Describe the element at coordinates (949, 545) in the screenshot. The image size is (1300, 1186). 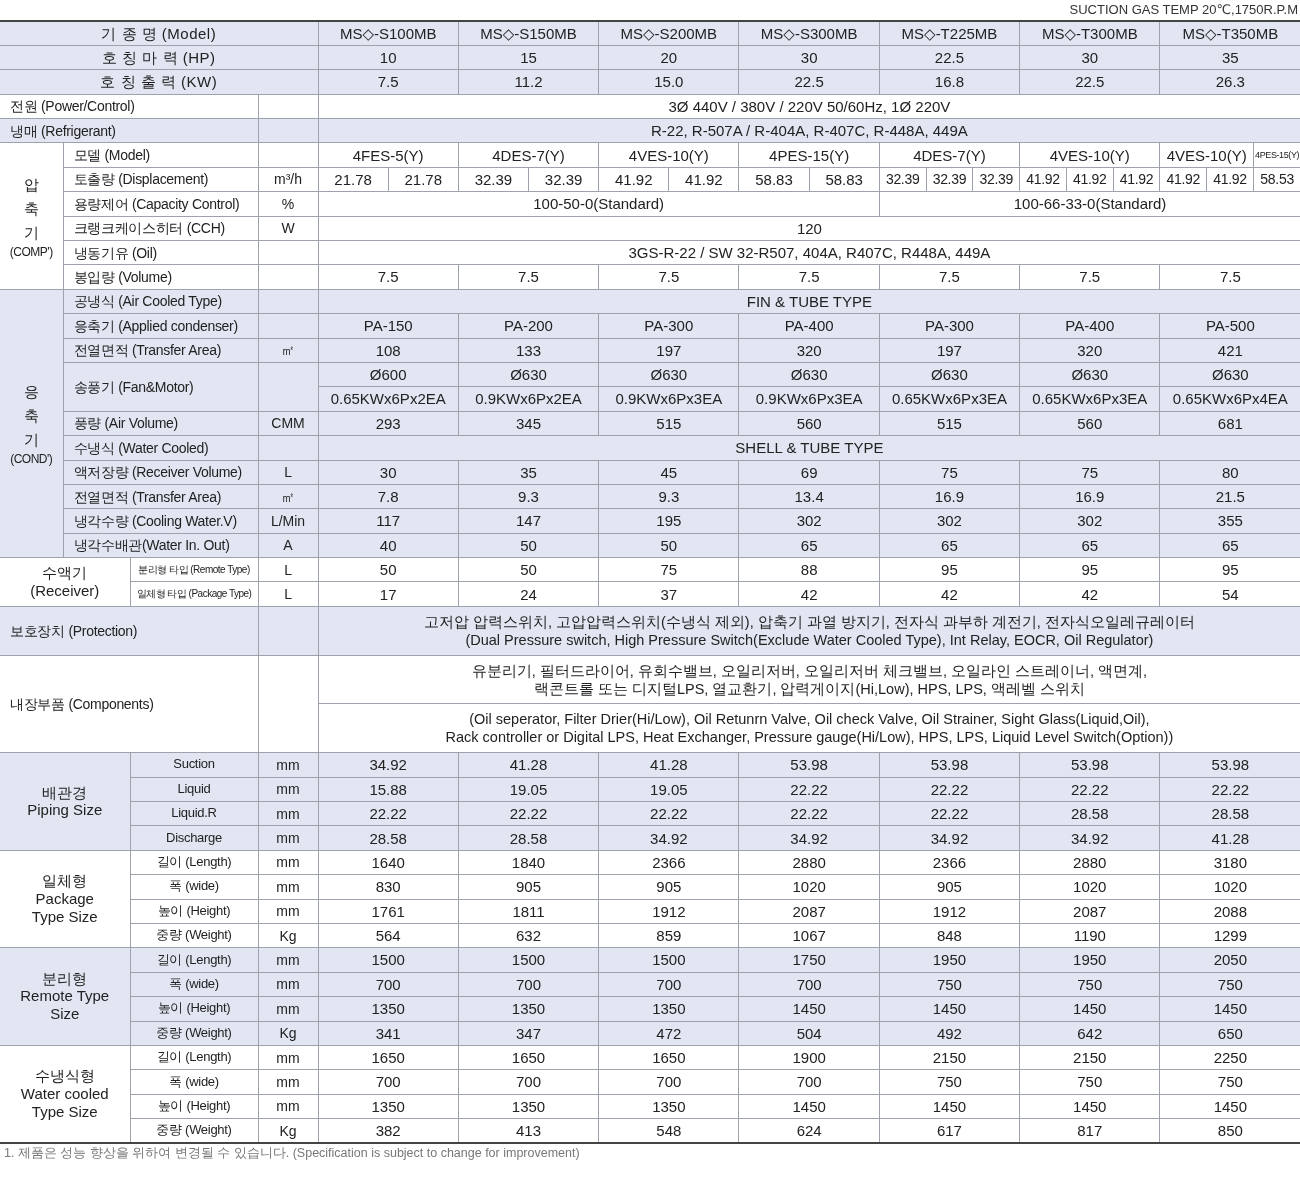
I see `table-cell: 65` at that location.